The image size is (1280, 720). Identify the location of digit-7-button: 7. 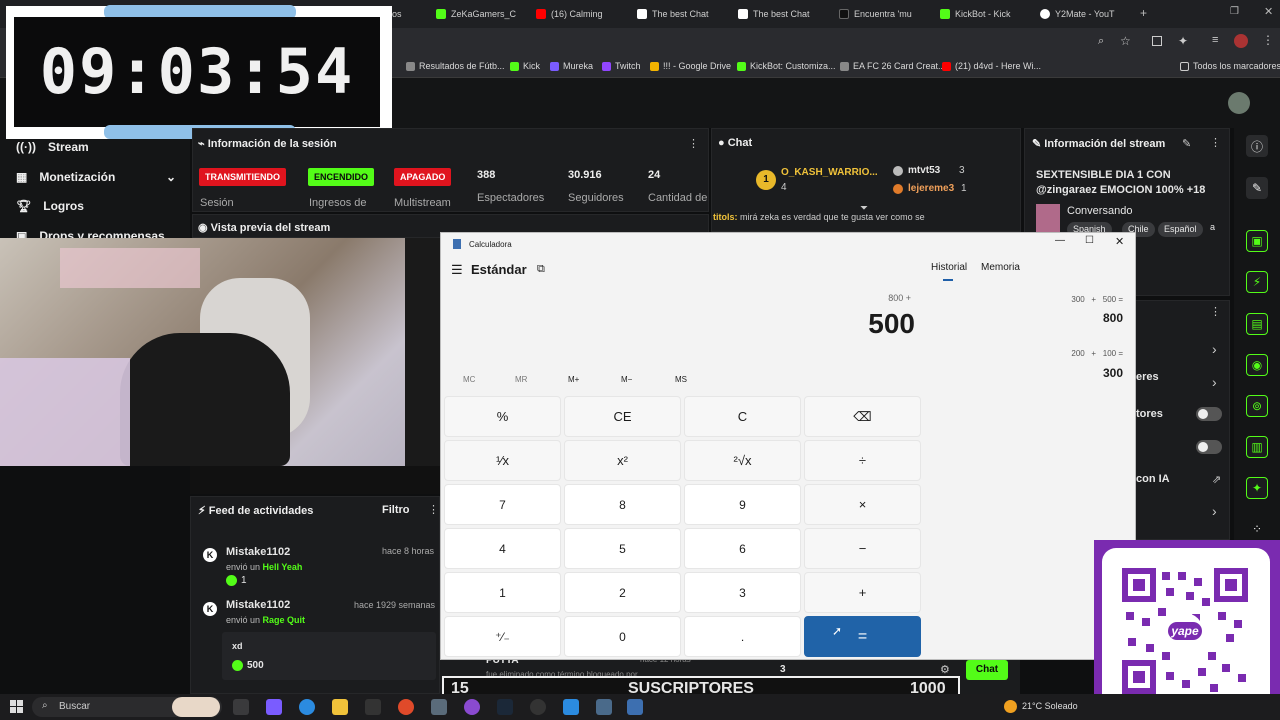
(502, 504).